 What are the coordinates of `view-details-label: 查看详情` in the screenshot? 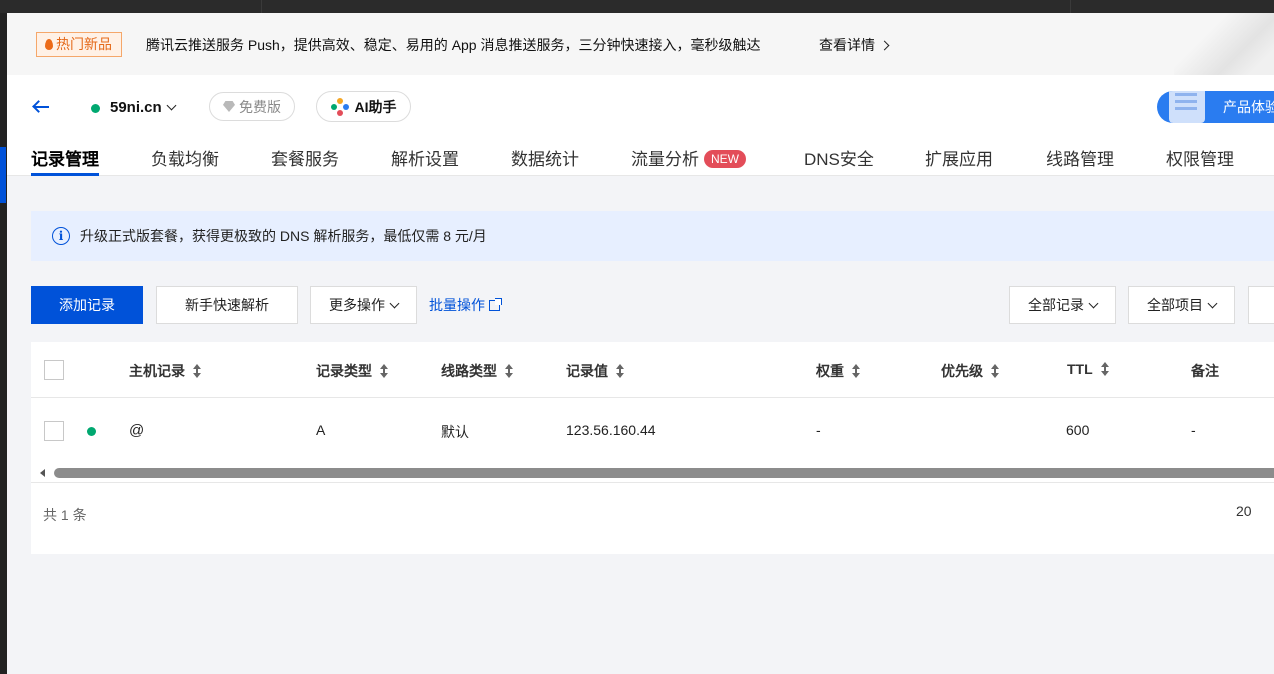 It's located at (847, 45).